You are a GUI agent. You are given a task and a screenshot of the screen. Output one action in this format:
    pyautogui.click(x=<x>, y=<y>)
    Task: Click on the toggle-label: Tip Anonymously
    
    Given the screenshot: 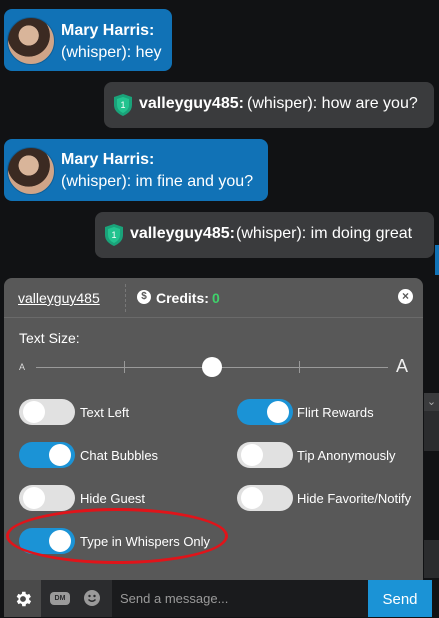 What is the action you would take?
    pyautogui.click(x=346, y=455)
    